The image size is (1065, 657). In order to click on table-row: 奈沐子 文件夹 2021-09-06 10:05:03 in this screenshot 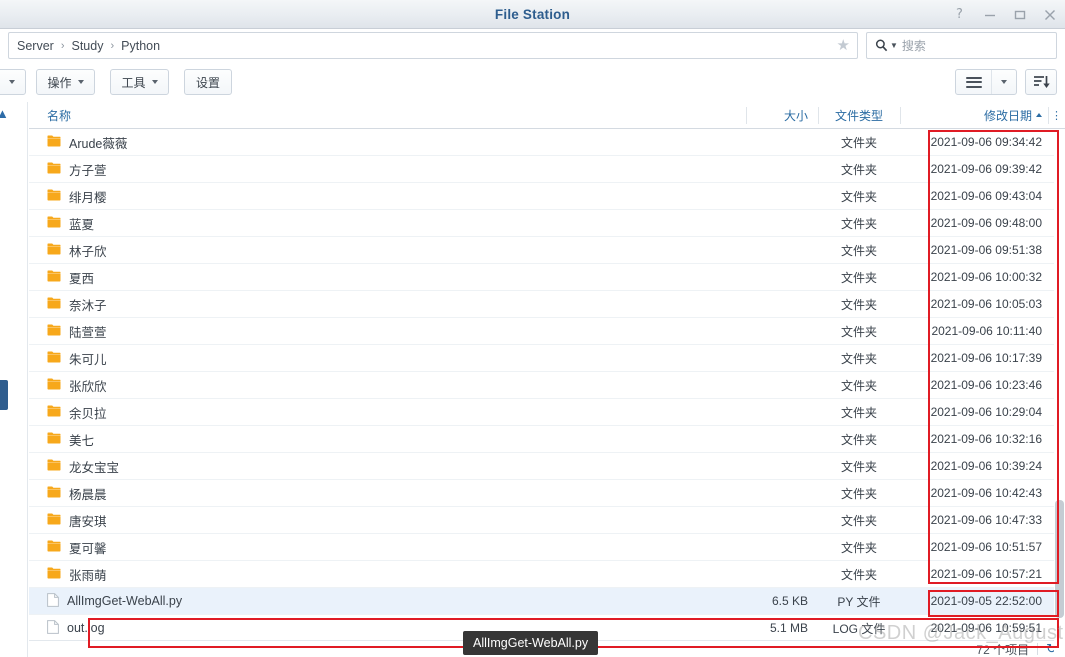, I will do `click(547, 304)`.